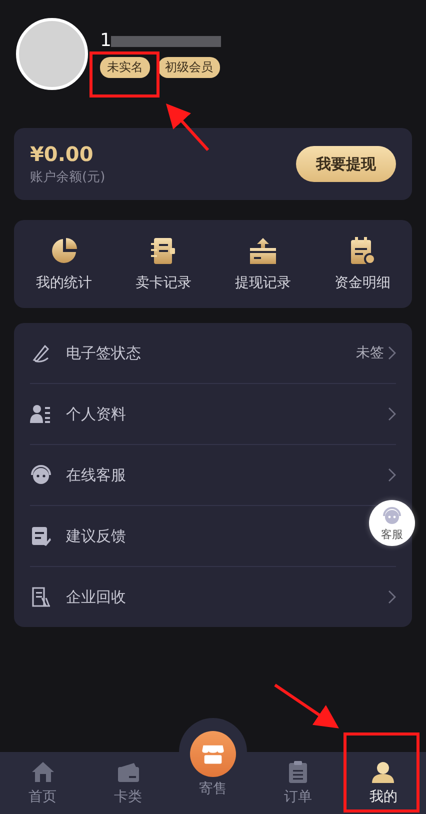 This screenshot has width=426, height=814. What do you see at coordinates (41, 414) in the screenshot?
I see `profile-card-icon` at bounding box center [41, 414].